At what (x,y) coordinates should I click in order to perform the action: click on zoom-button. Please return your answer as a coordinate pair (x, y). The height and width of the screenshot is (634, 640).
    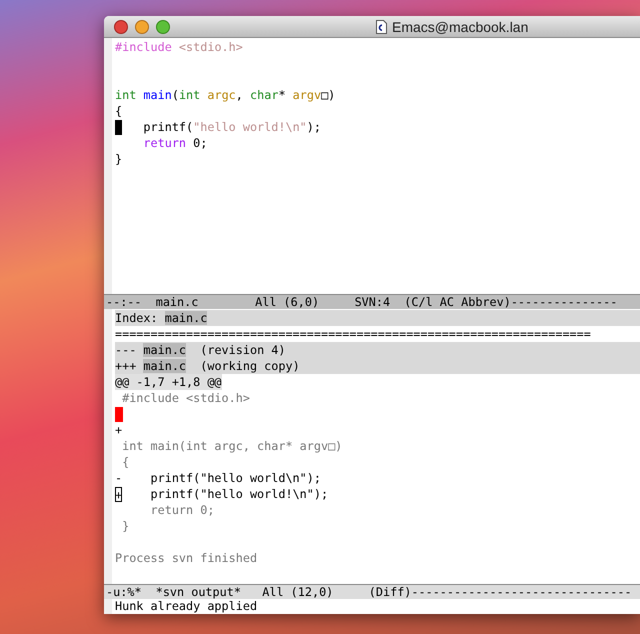
    Looking at the image, I should click on (163, 27).